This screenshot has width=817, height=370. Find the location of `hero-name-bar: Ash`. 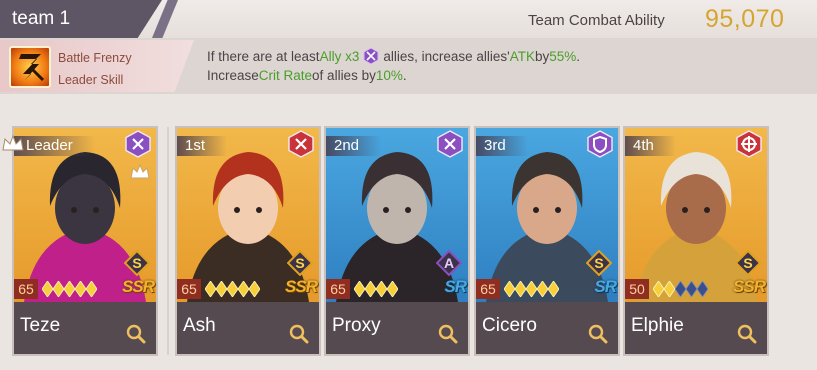

hero-name-bar: Ash is located at coordinates (248, 328).